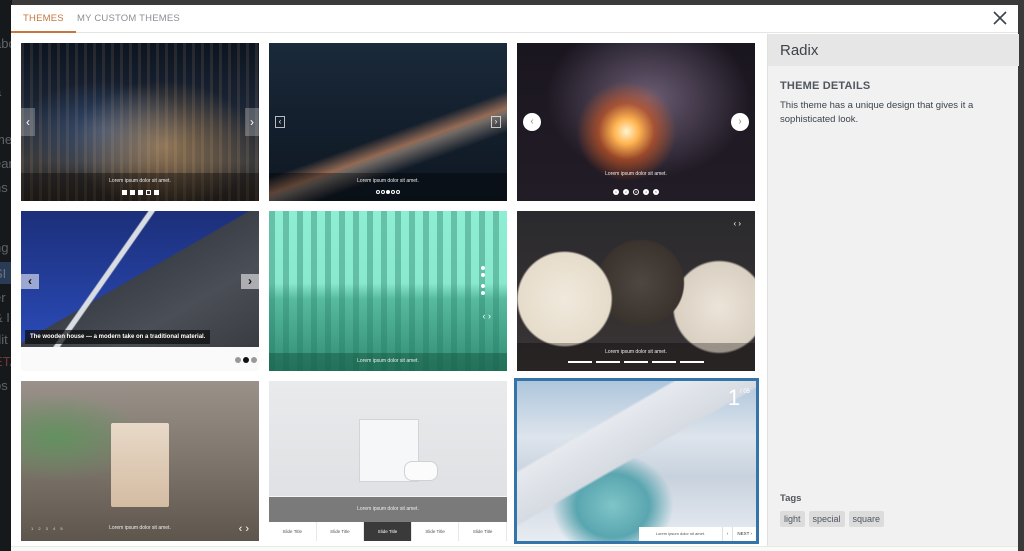  I want to click on slide-dots: 1 2 3 4 5, so click(636, 192).